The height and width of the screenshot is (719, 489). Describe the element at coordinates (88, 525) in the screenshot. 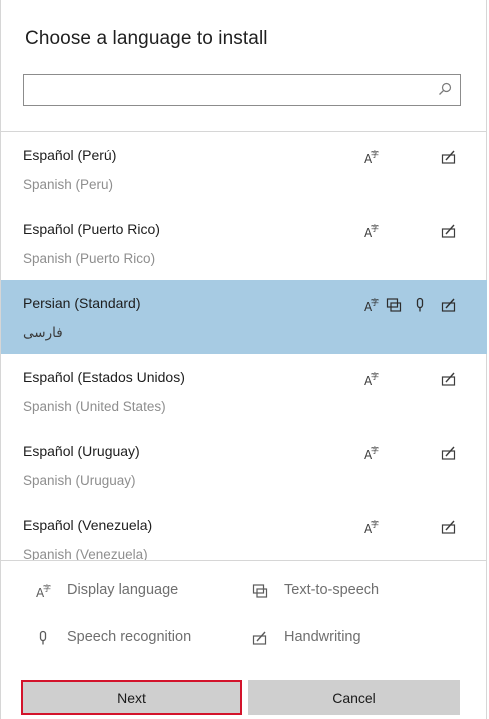

I see `language-name: Español (Venezuela)` at that location.